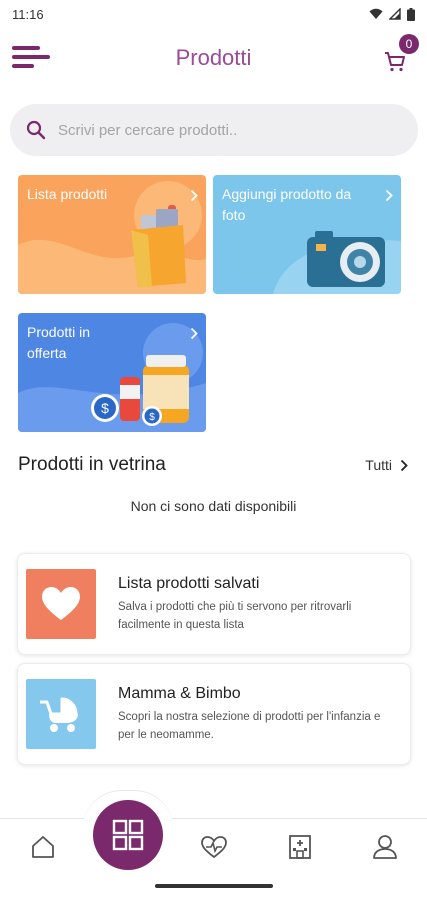 The height and width of the screenshot is (900, 427). Describe the element at coordinates (378, 465) in the screenshot. I see `see-all-label: Tutti` at that location.